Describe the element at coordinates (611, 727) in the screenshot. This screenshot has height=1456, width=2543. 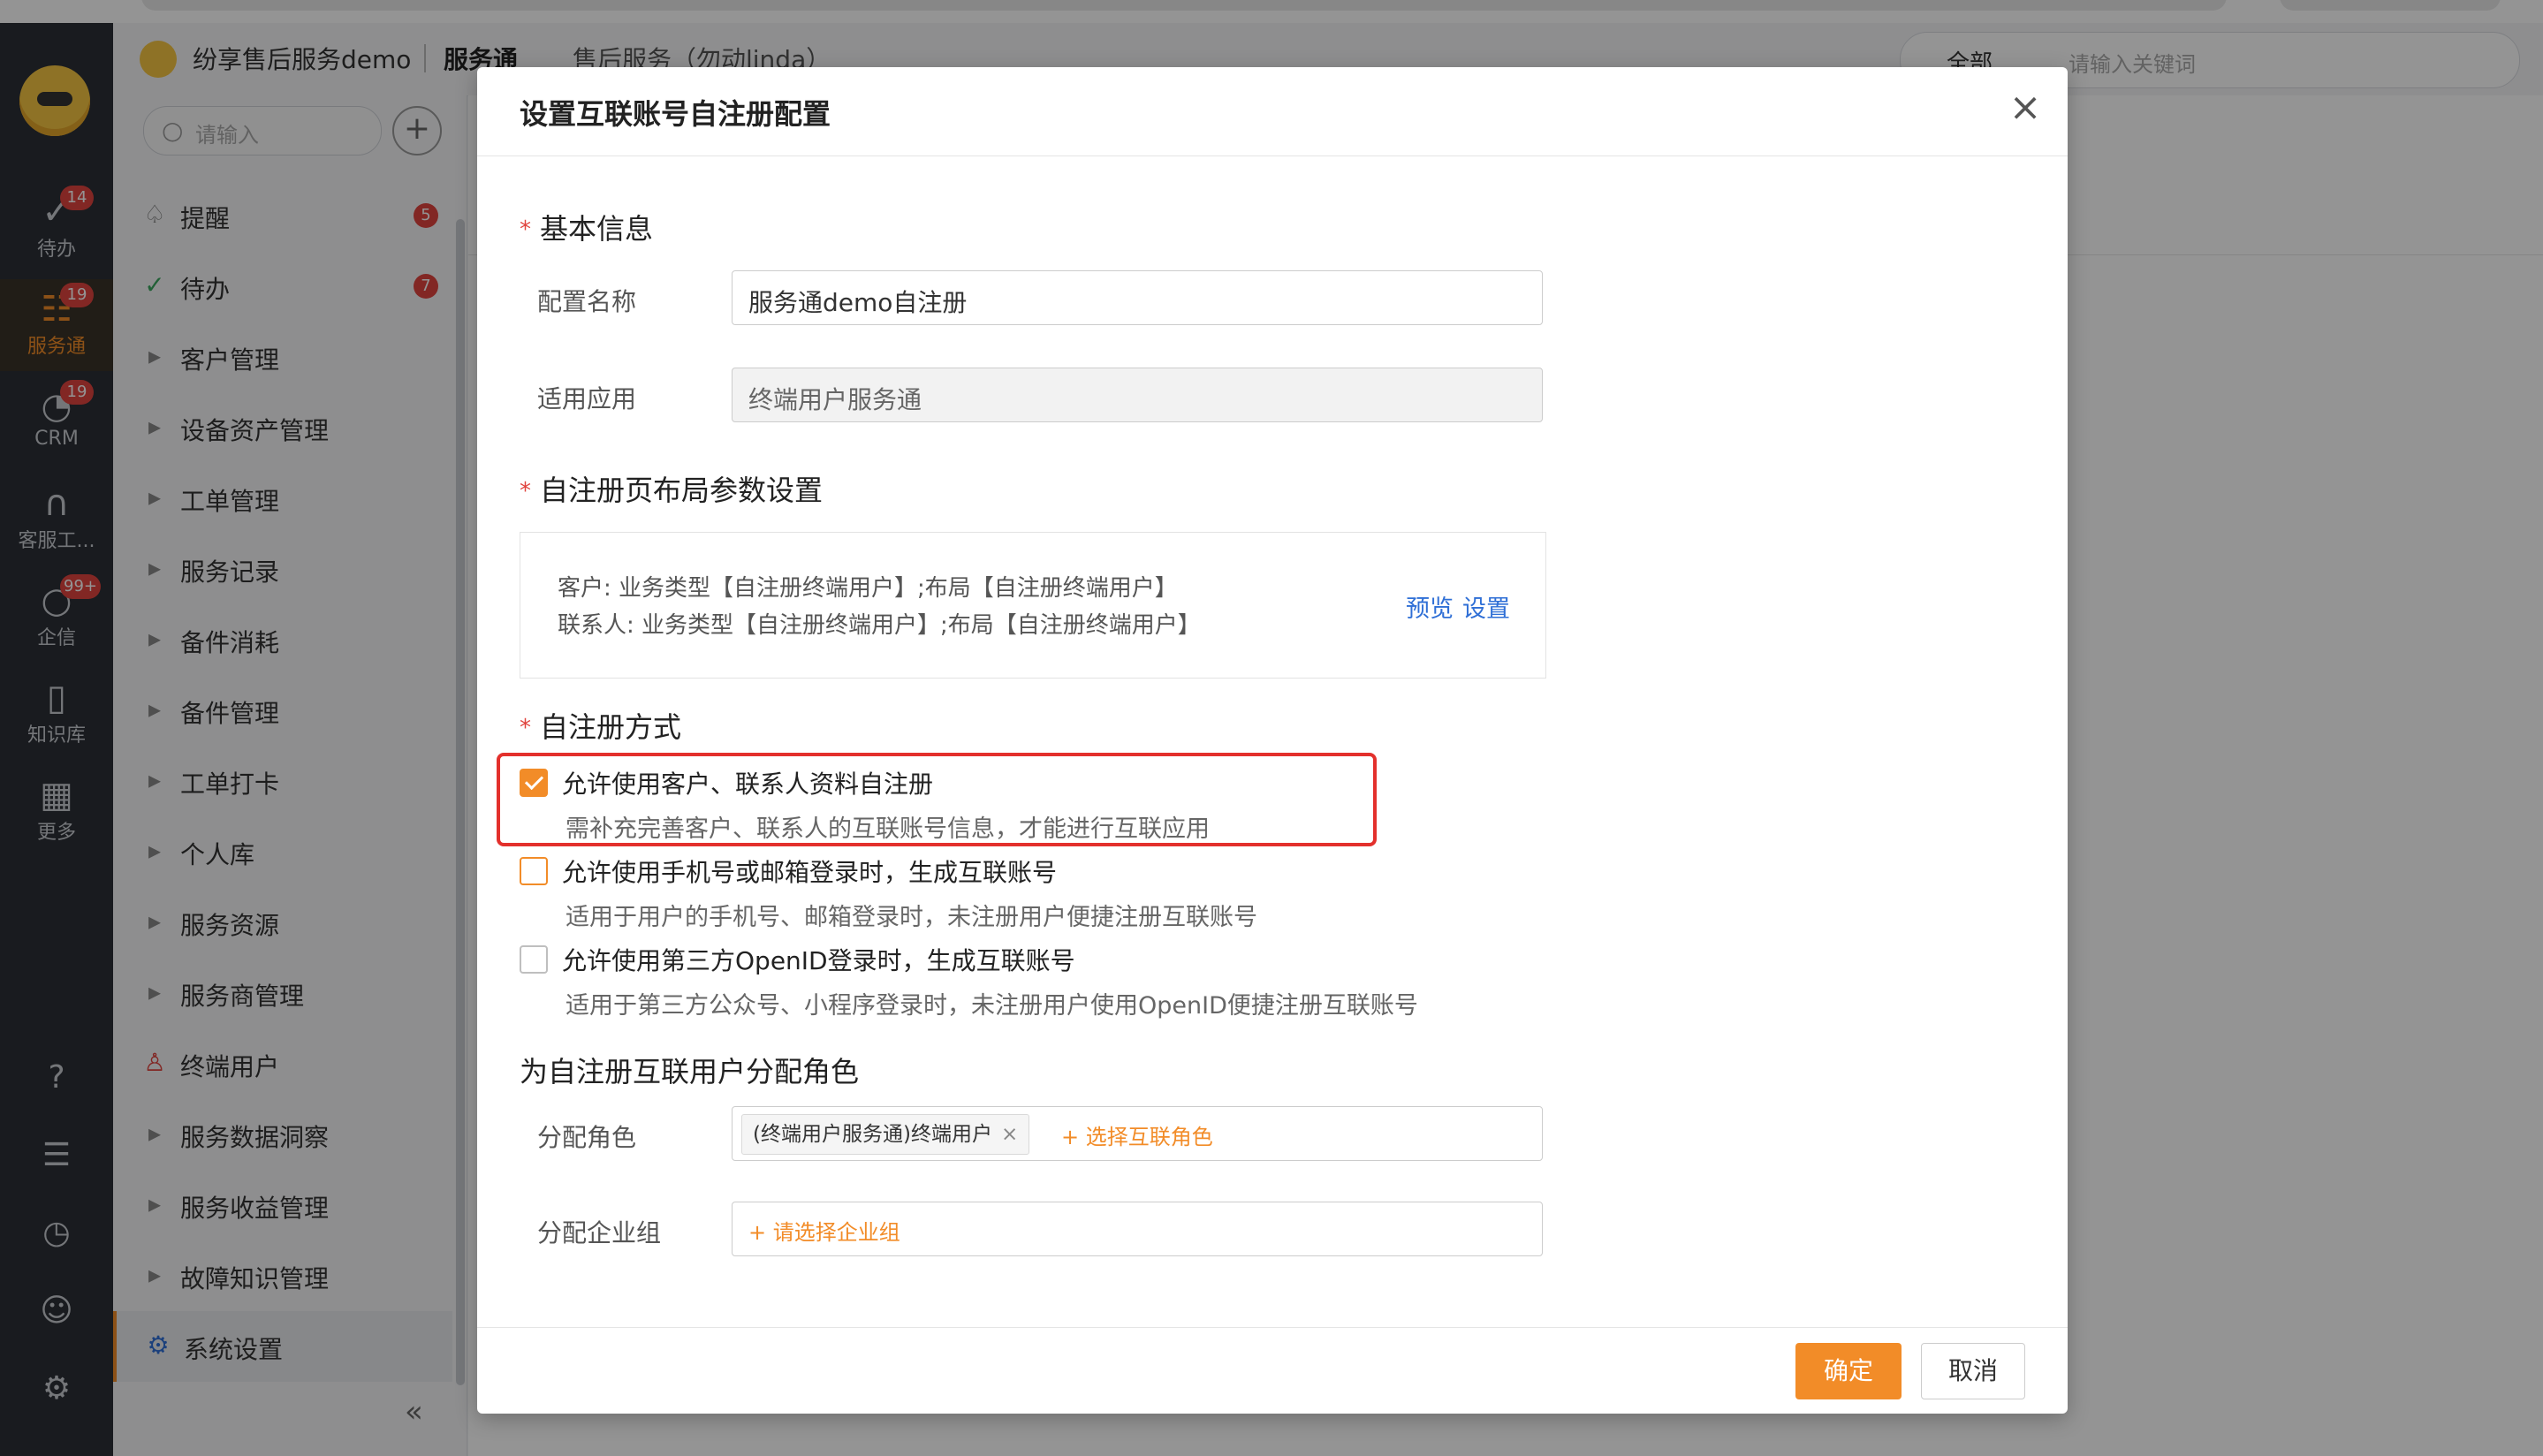
I see `section-title: 自注册方式` at that location.